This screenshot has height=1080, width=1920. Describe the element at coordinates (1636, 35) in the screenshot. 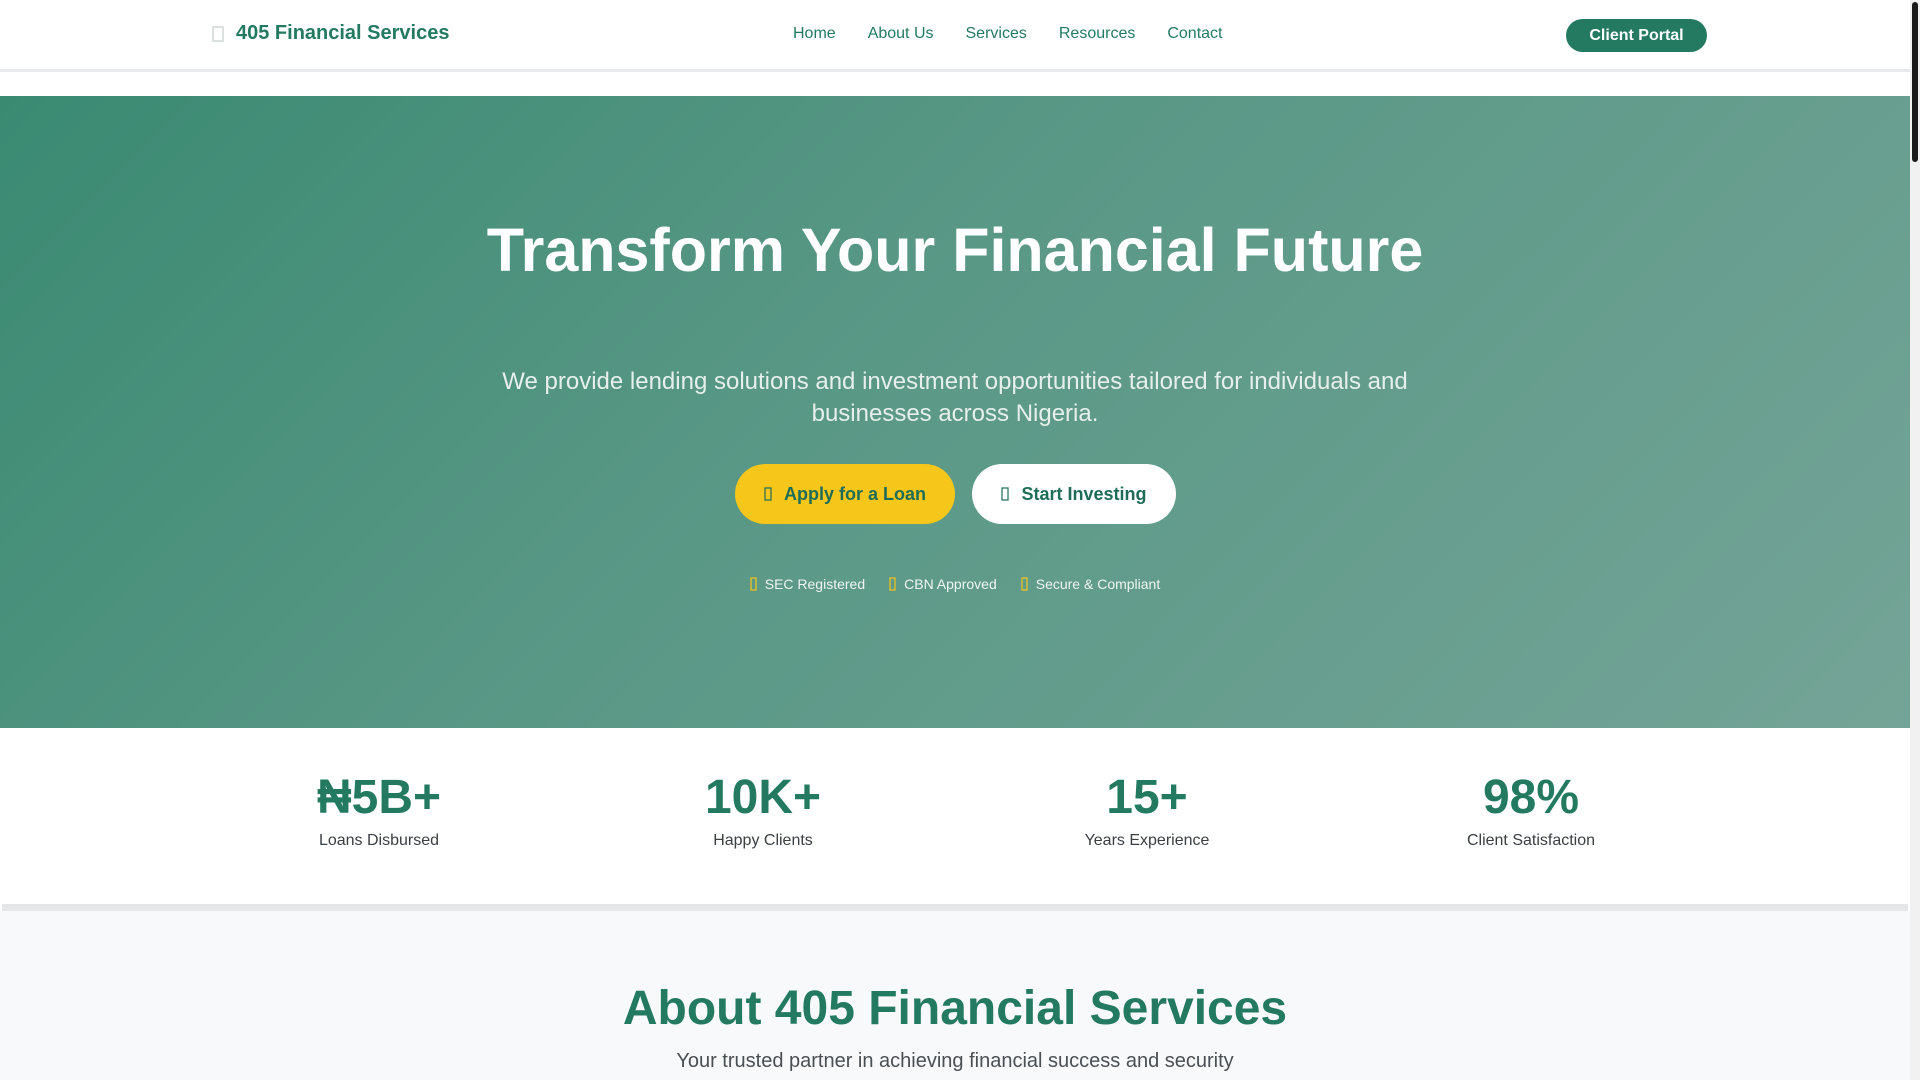

I see `client-portal-button: Client Portal` at that location.